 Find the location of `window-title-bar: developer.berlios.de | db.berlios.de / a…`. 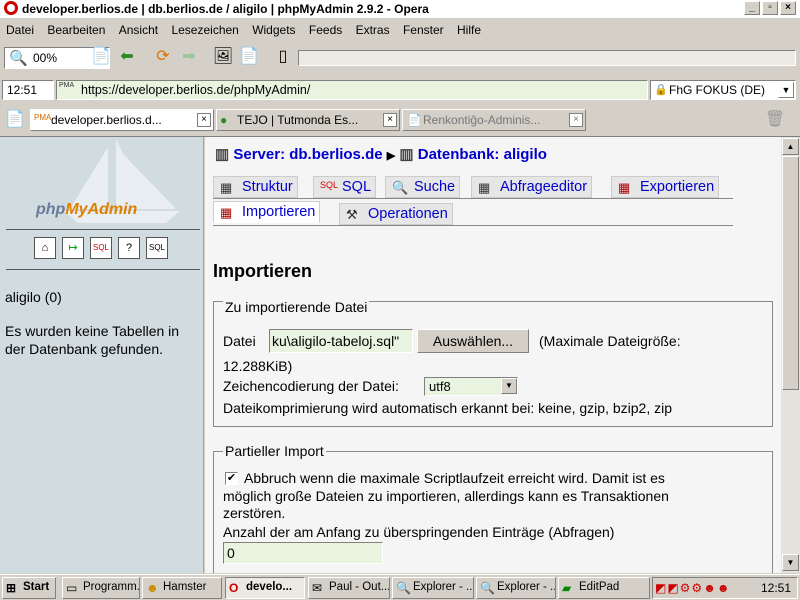

window-title-bar: developer.berlios.de | db.berlios.de / a… is located at coordinates (400, 9).